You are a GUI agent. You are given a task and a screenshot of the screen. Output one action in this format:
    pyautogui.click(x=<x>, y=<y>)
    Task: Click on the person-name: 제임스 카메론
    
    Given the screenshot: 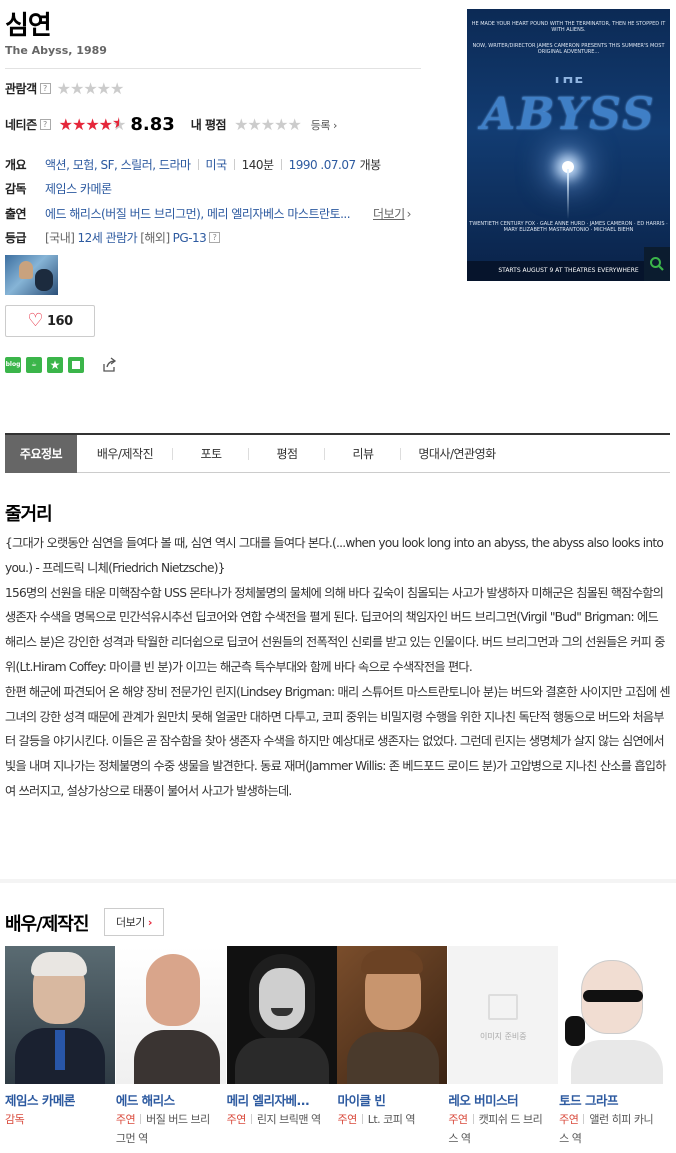 What is the action you would take?
    pyautogui.click(x=57, y=1099)
    